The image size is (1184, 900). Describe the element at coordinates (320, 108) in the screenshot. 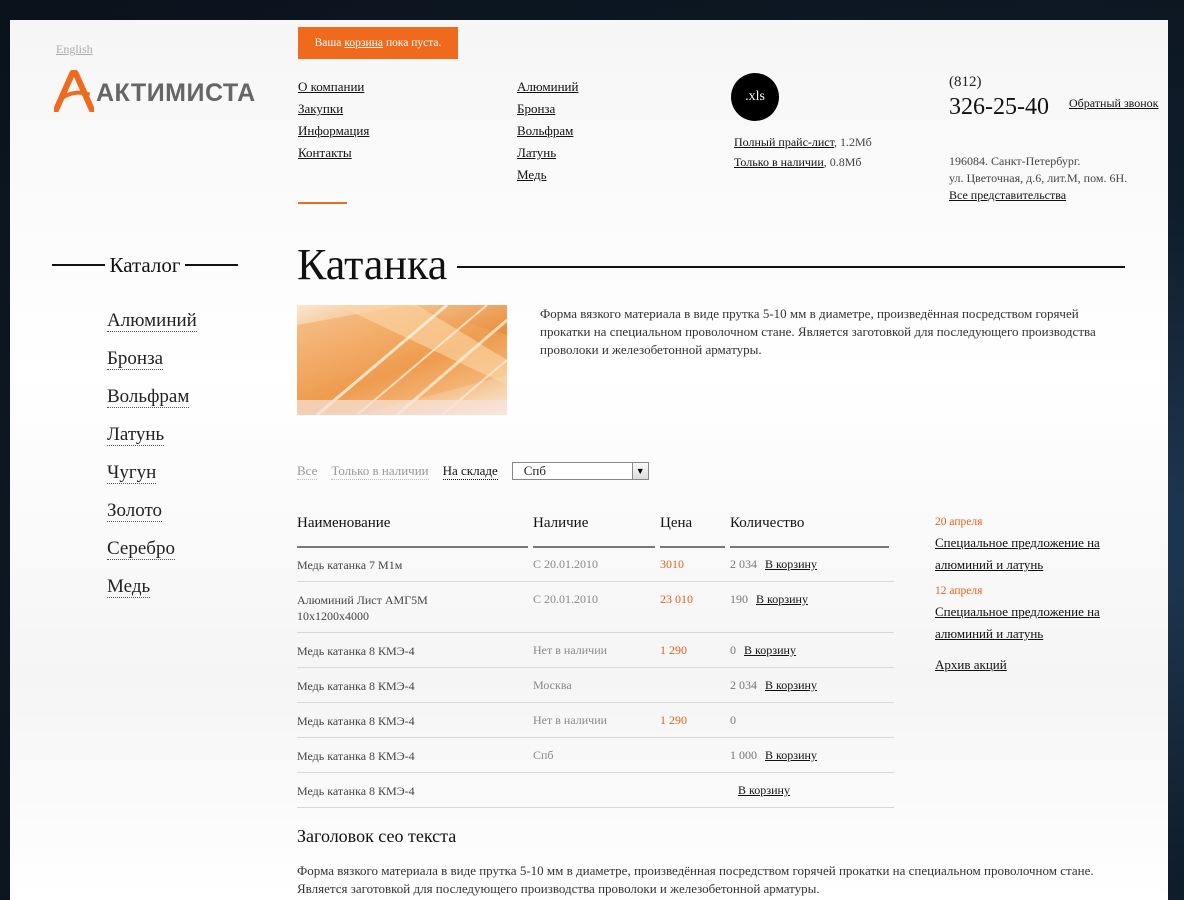

I see `nav-item-purchases: Закупки` at that location.